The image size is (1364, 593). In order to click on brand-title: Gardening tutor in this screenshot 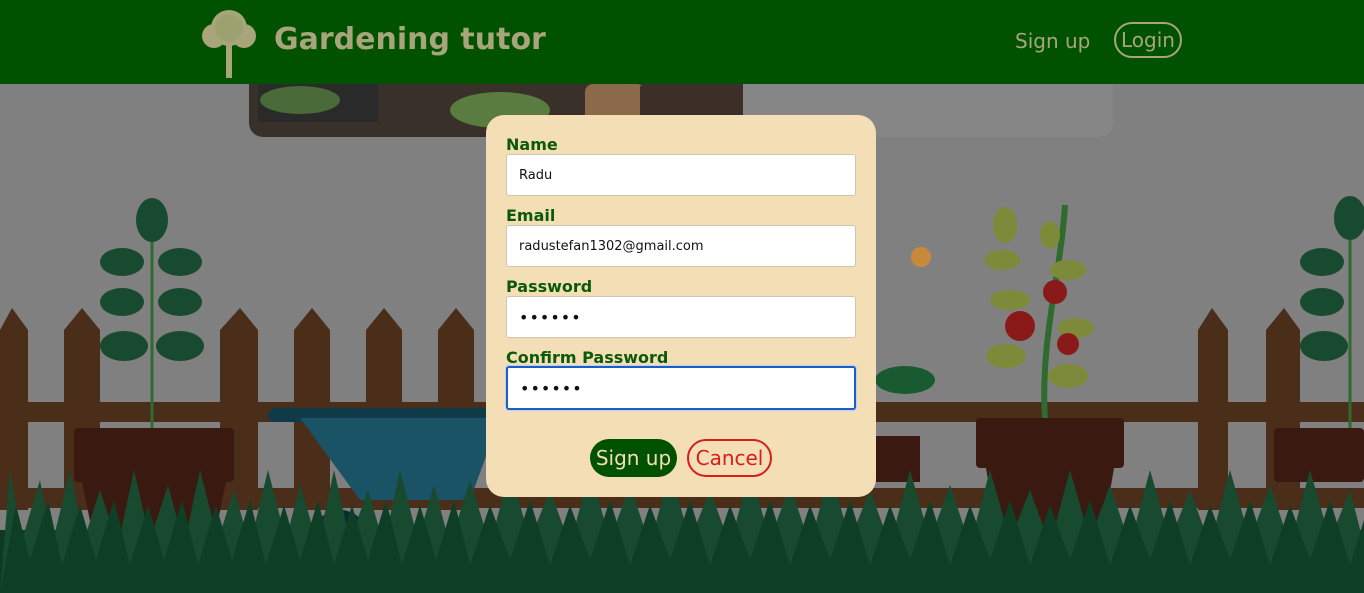, I will do `click(410, 39)`.